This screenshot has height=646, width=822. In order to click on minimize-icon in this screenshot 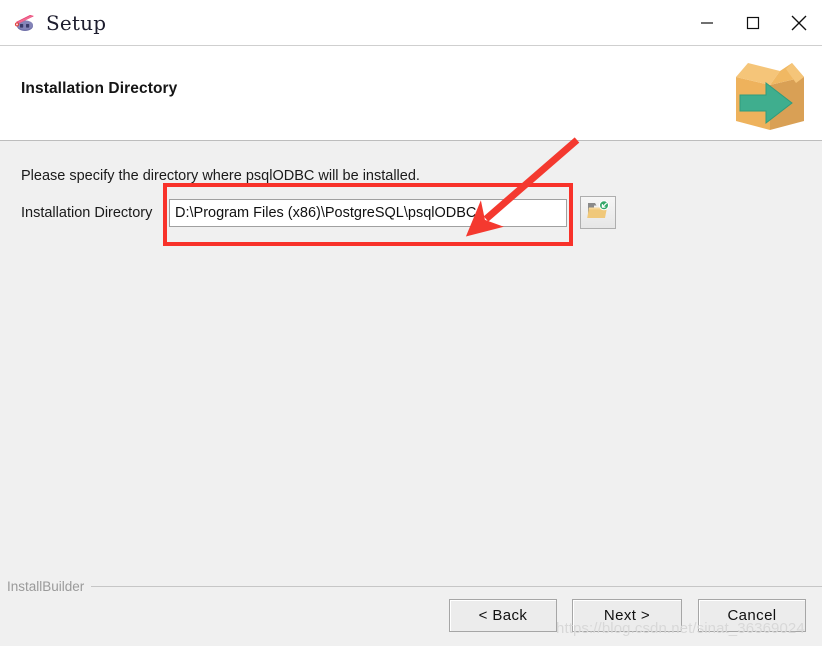, I will do `click(707, 23)`.